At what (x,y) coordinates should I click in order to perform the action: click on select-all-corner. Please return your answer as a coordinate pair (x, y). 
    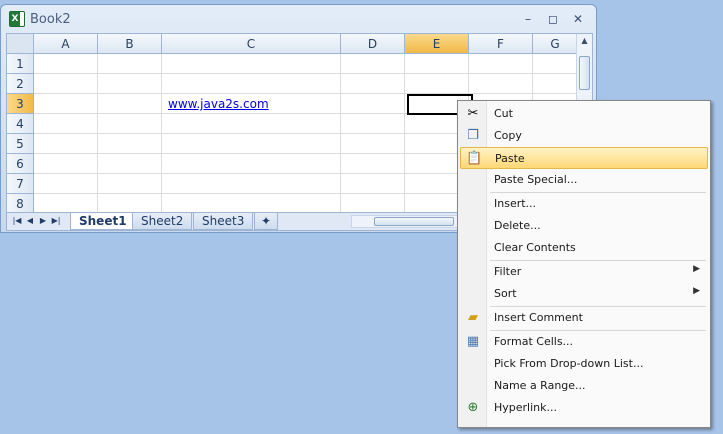
    Looking at the image, I should click on (20, 44).